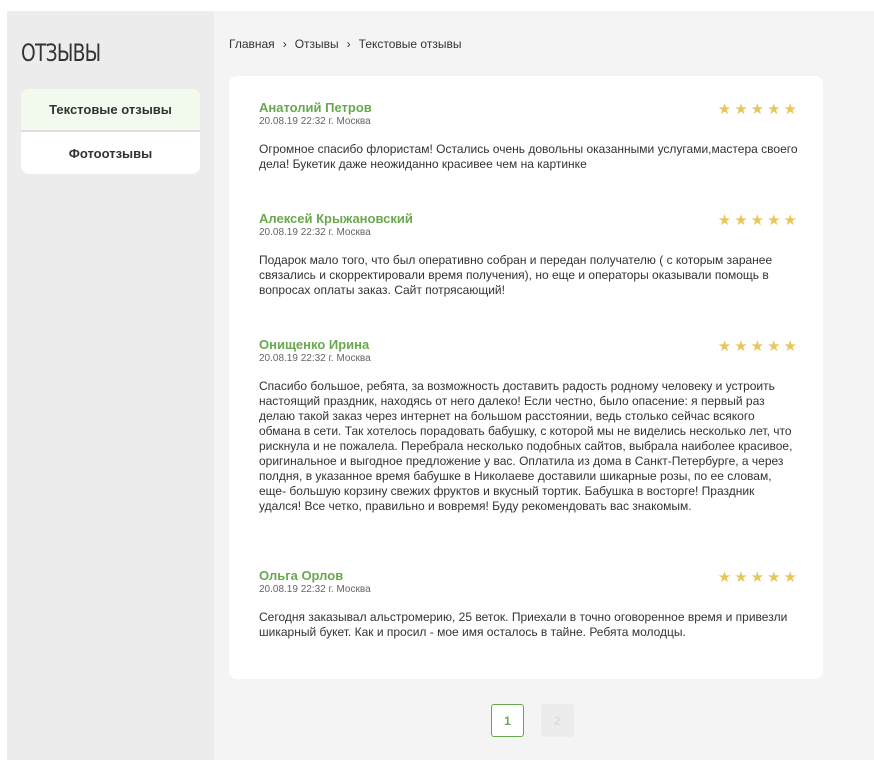 This screenshot has width=874, height=760. What do you see at coordinates (507, 720) in the screenshot?
I see `page-button-current: 1` at bounding box center [507, 720].